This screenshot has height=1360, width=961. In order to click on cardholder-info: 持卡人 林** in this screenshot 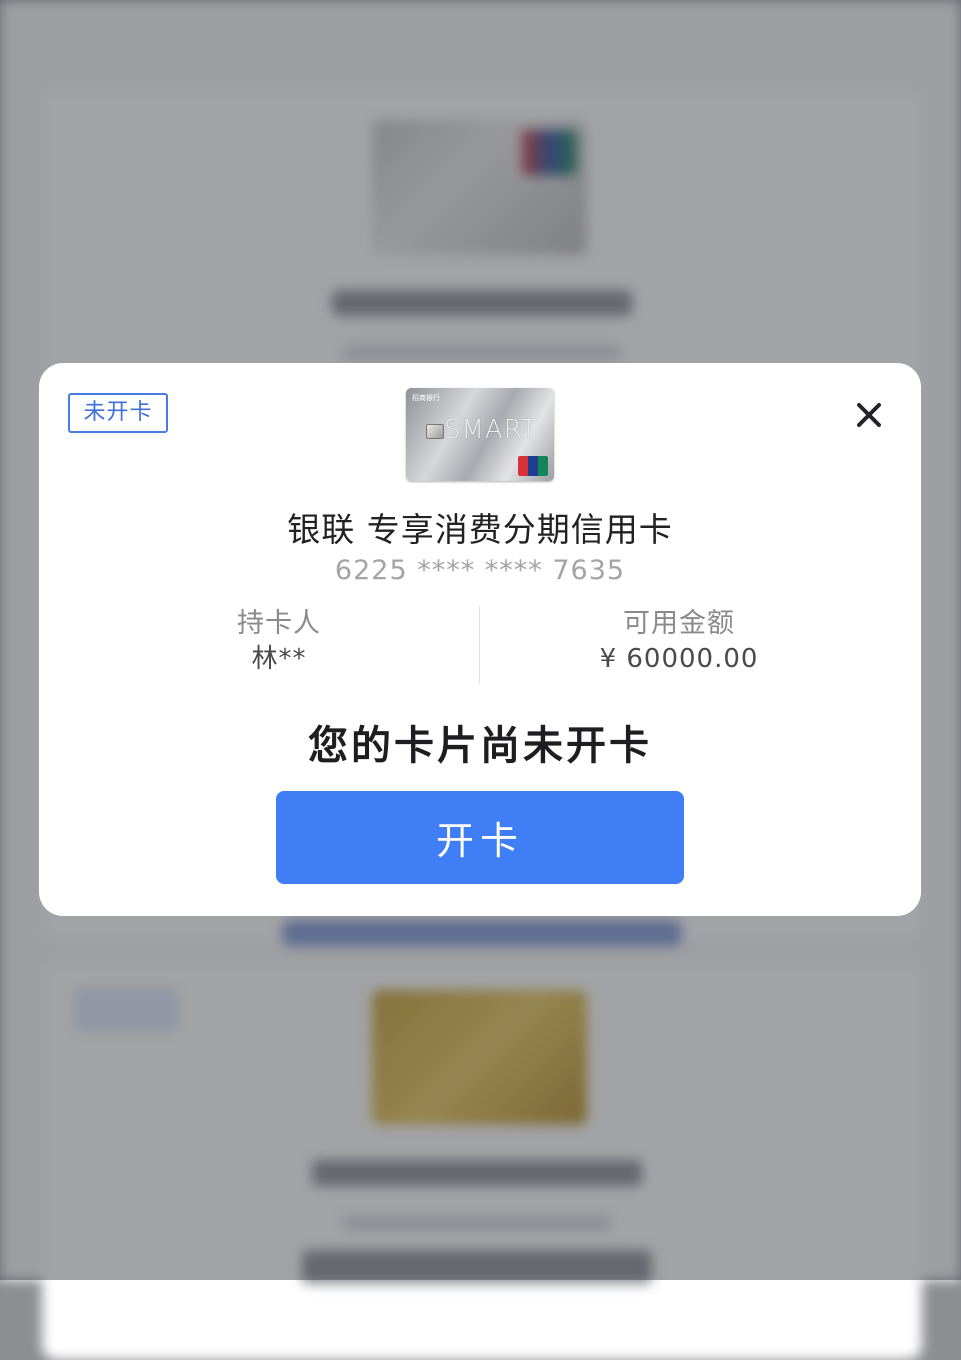, I will do `click(279, 641)`.